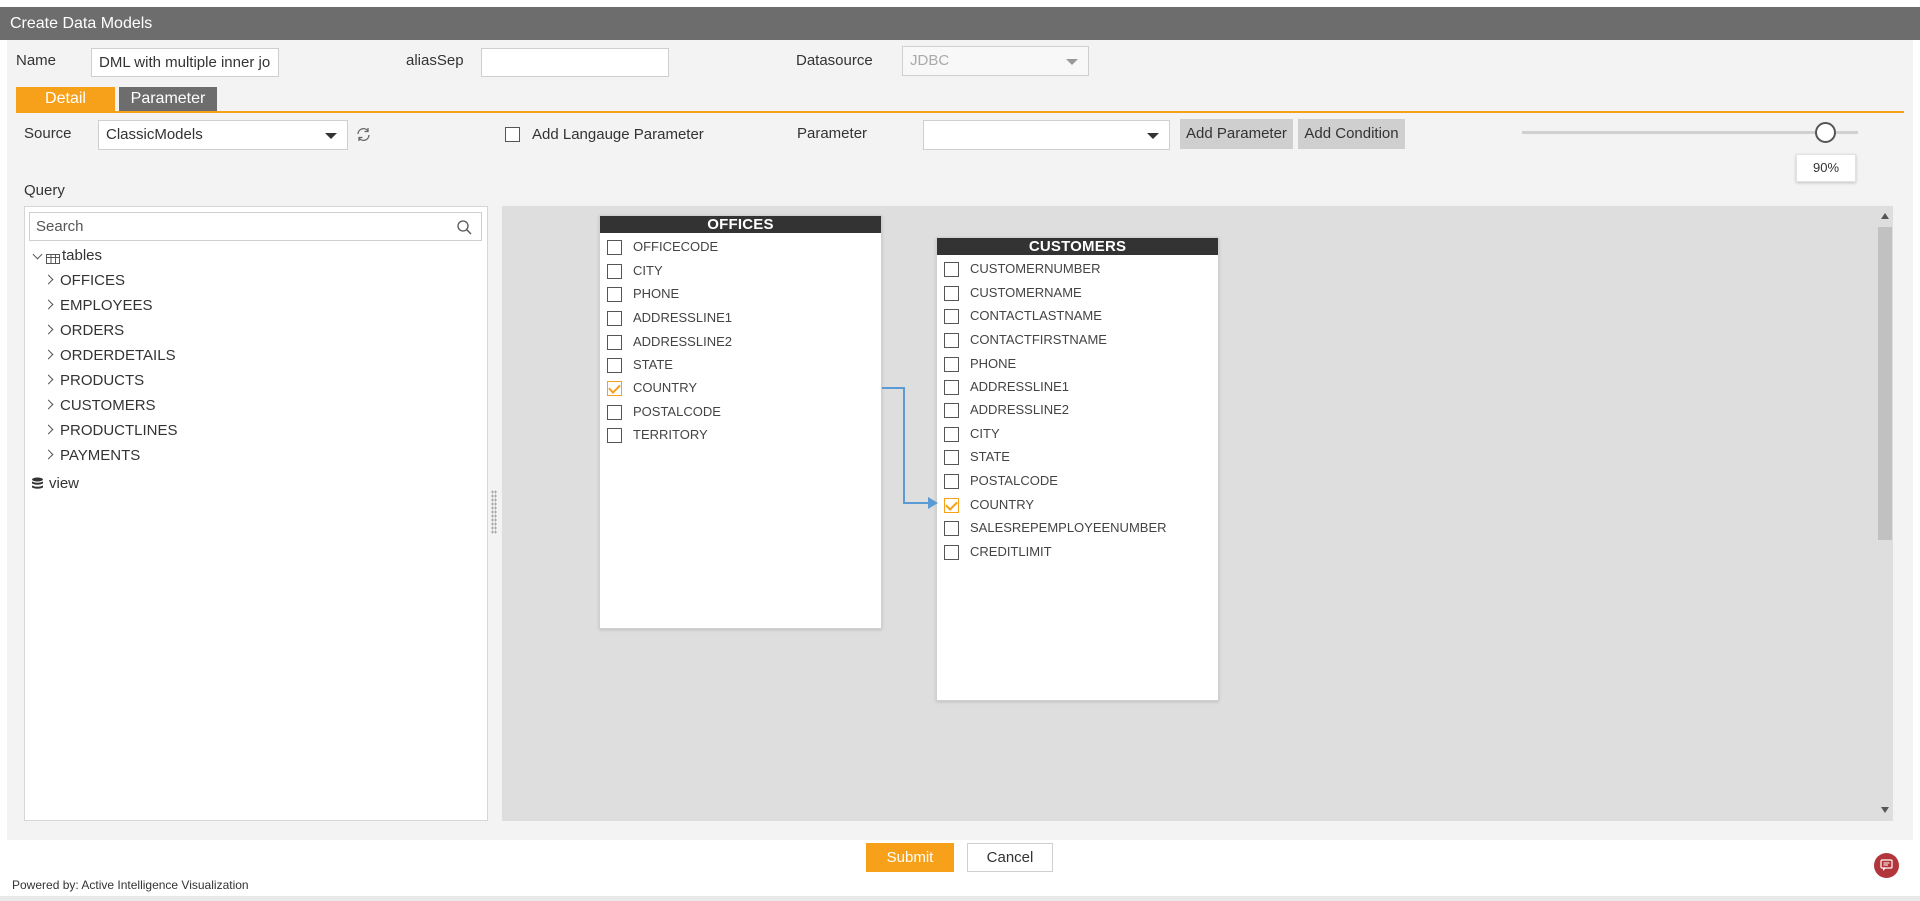 The image size is (1920, 901). I want to click on scrollbar-thumb, so click(1885, 383).